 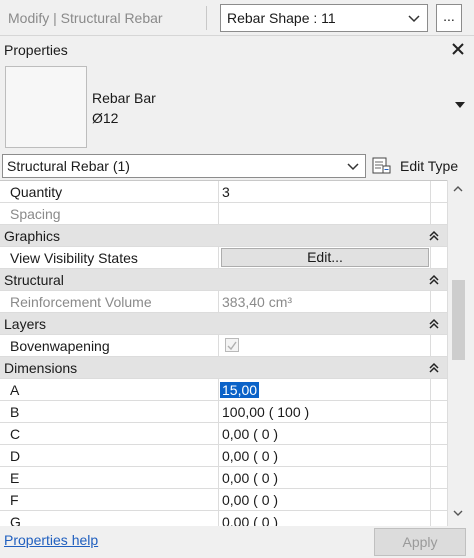 I want to click on property-row-dim-d: D 0,00 ( 0 ), so click(x=223, y=456).